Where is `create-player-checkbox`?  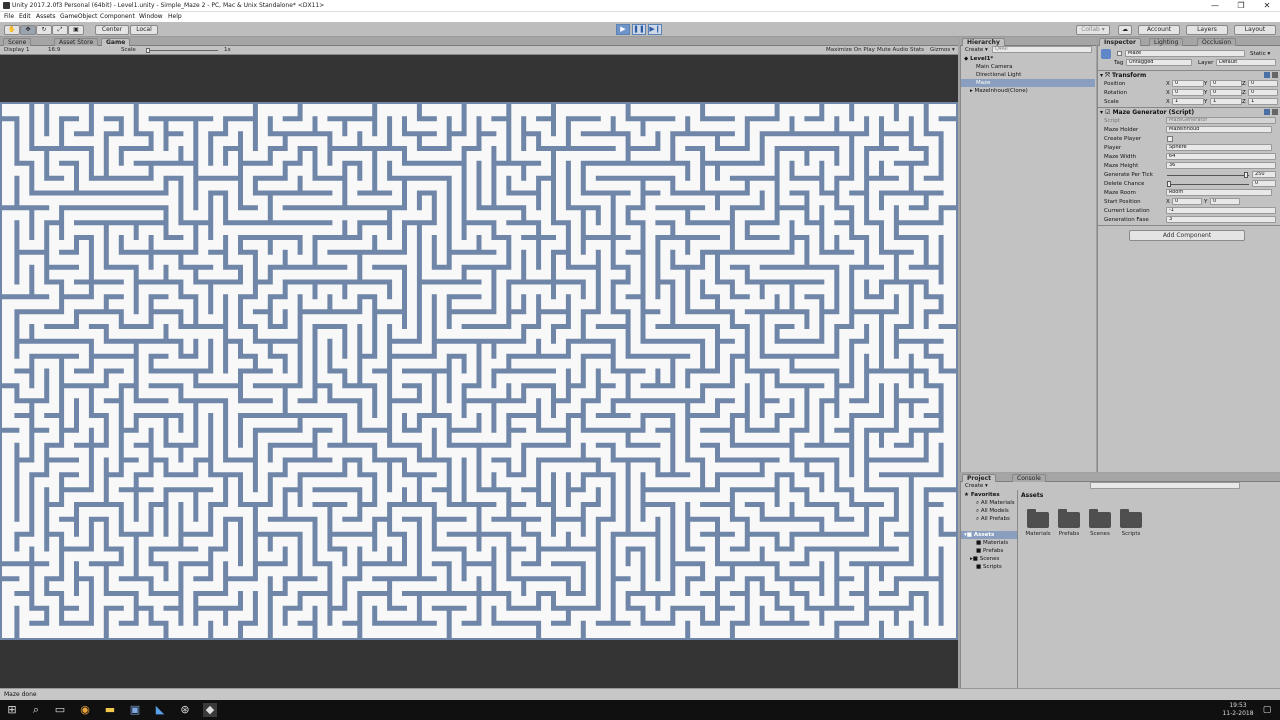
create-player-checkbox is located at coordinates (1170, 139).